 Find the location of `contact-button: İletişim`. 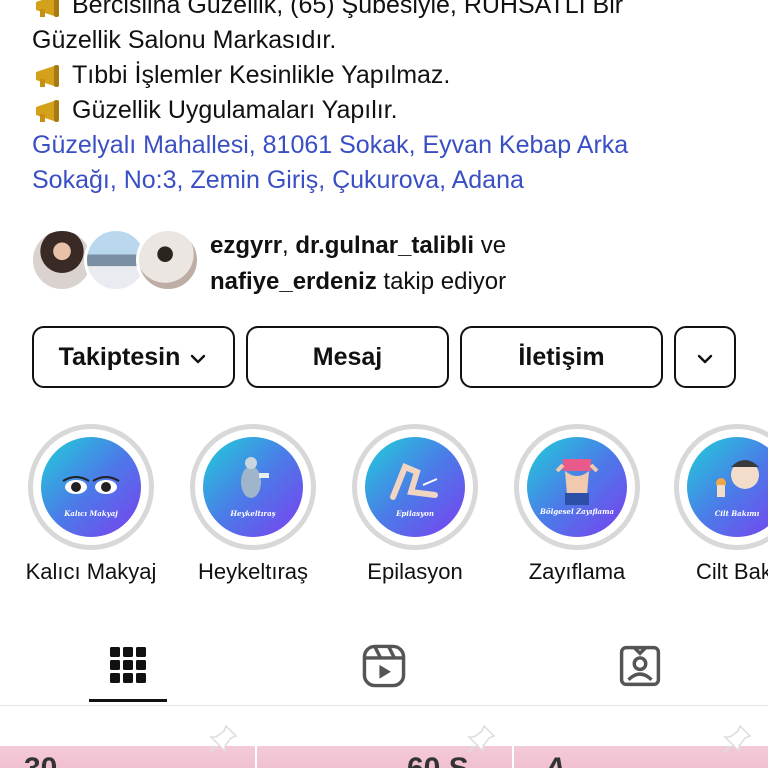

contact-button: İletişim is located at coordinates (561, 357).